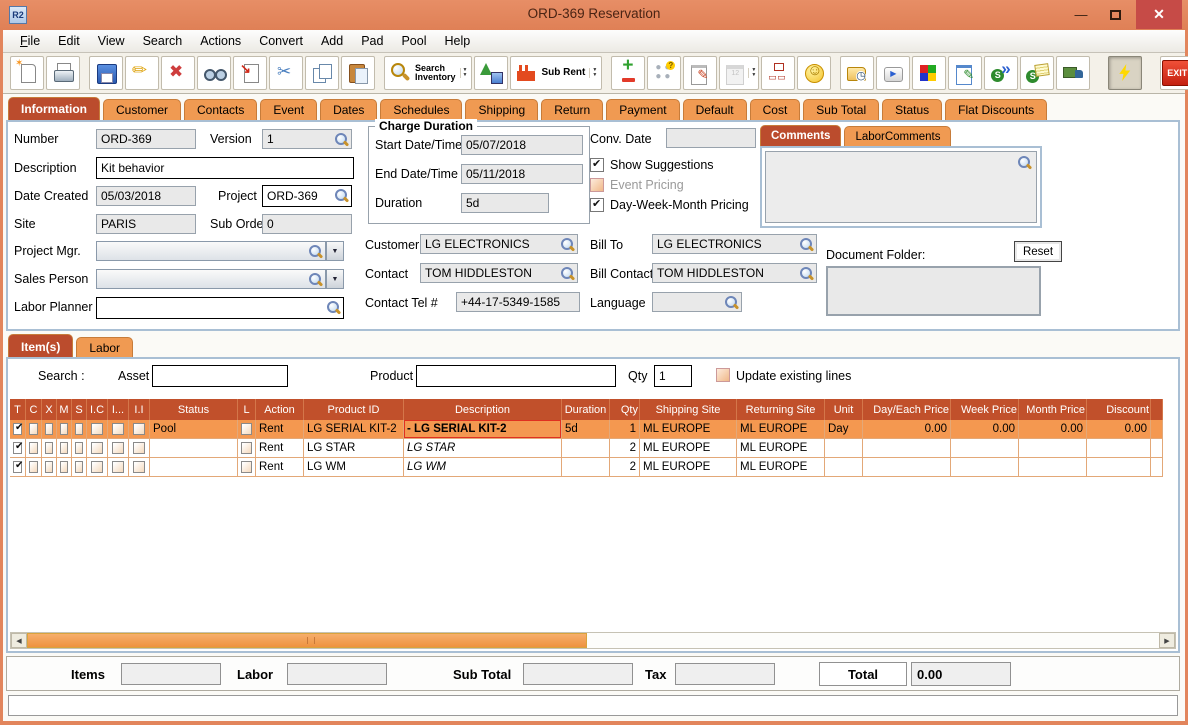 This screenshot has width=1188, height=725. What do you see at coordinates (18, 466) in the screenshot?
I see `cell-checkbox-t` at bounding box center [18, 466].